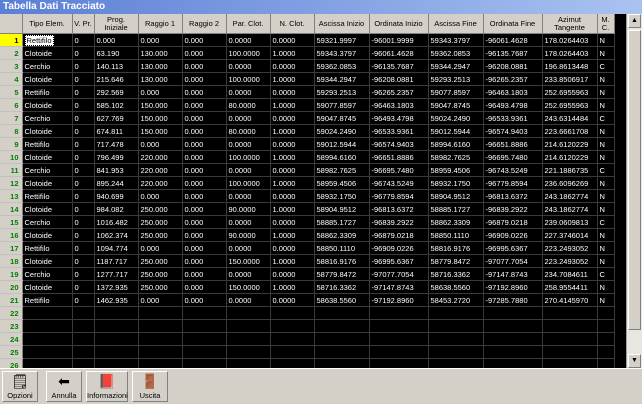 The image size is (642, 404). I want to click on table-cell: -96135.7687, so click(513, 53).